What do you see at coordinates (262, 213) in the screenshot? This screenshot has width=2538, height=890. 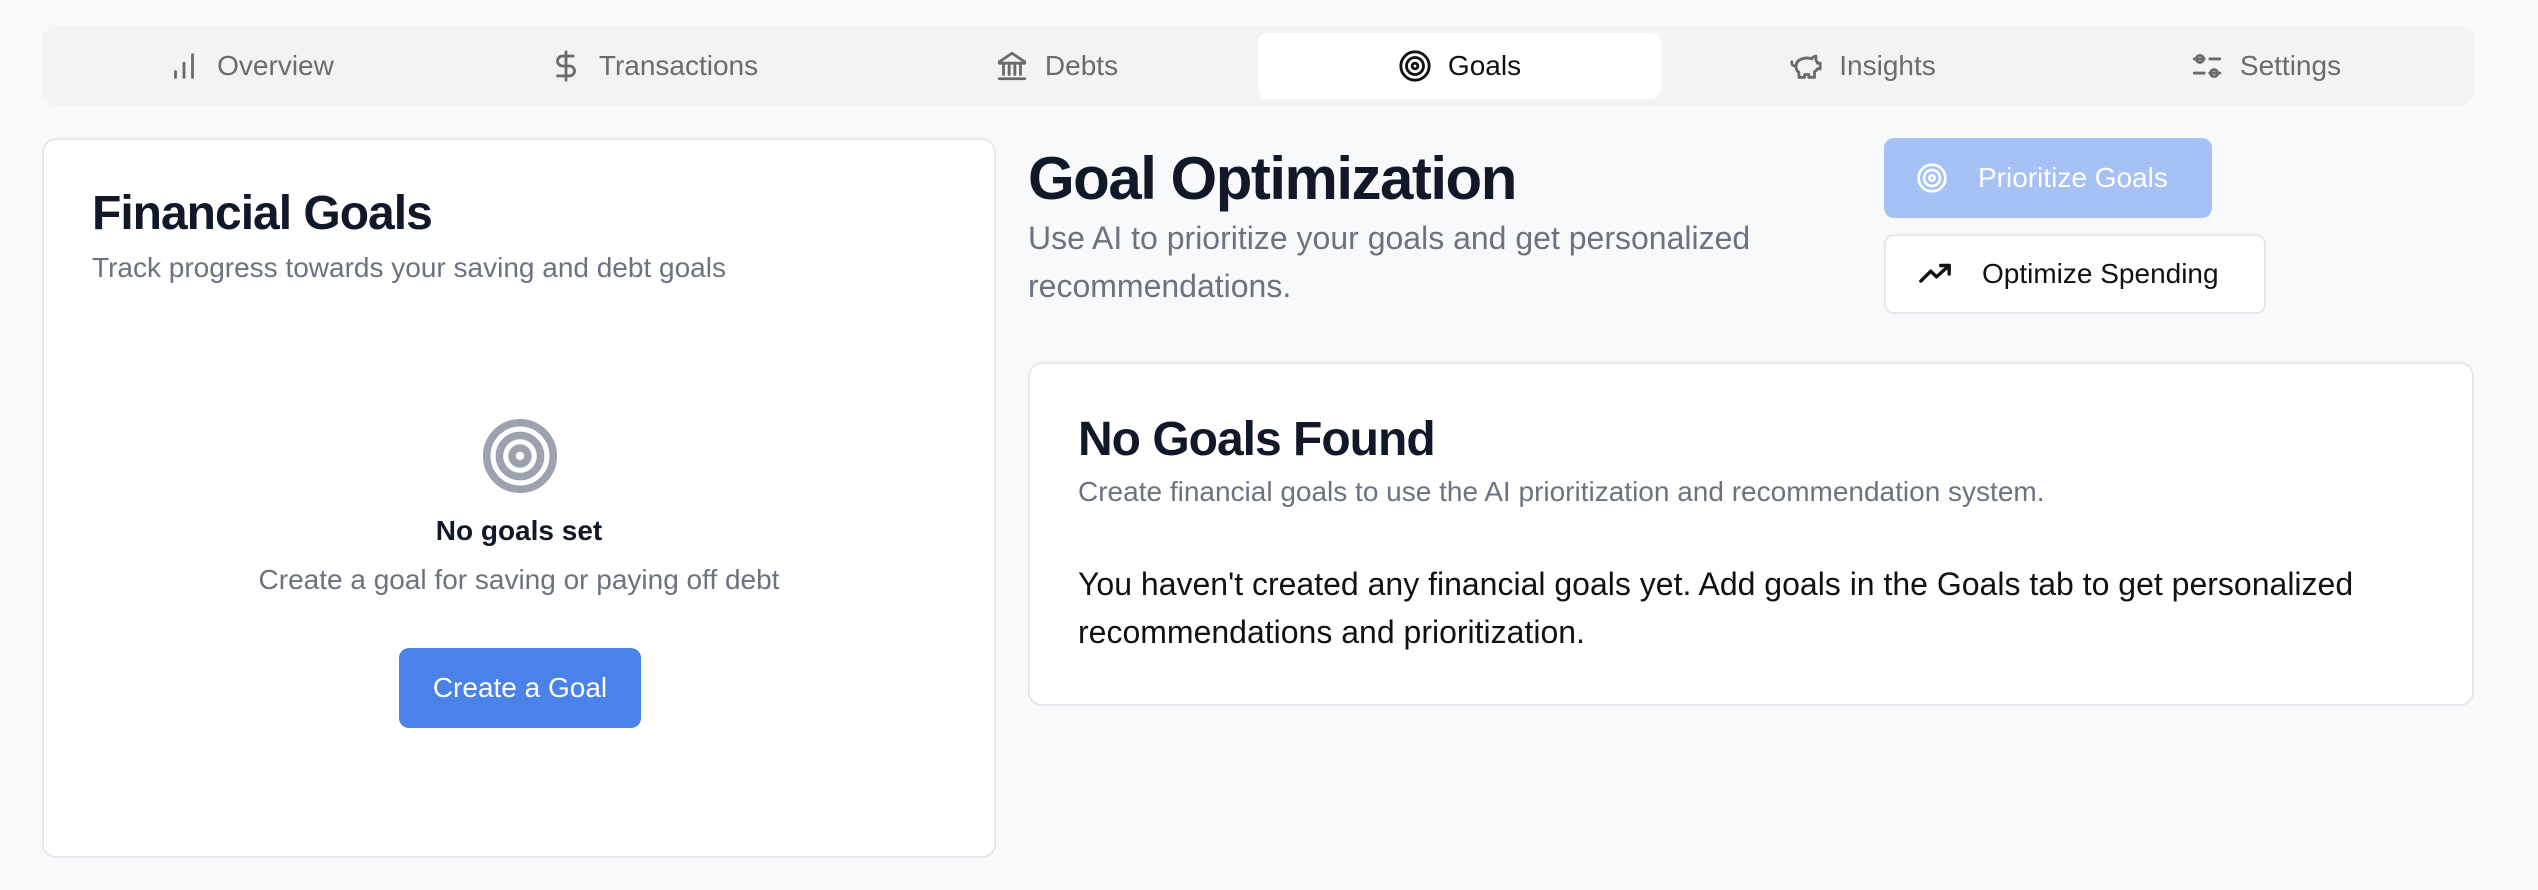 I see `card-title: Financial Goals` at bounding box center [262, 213].